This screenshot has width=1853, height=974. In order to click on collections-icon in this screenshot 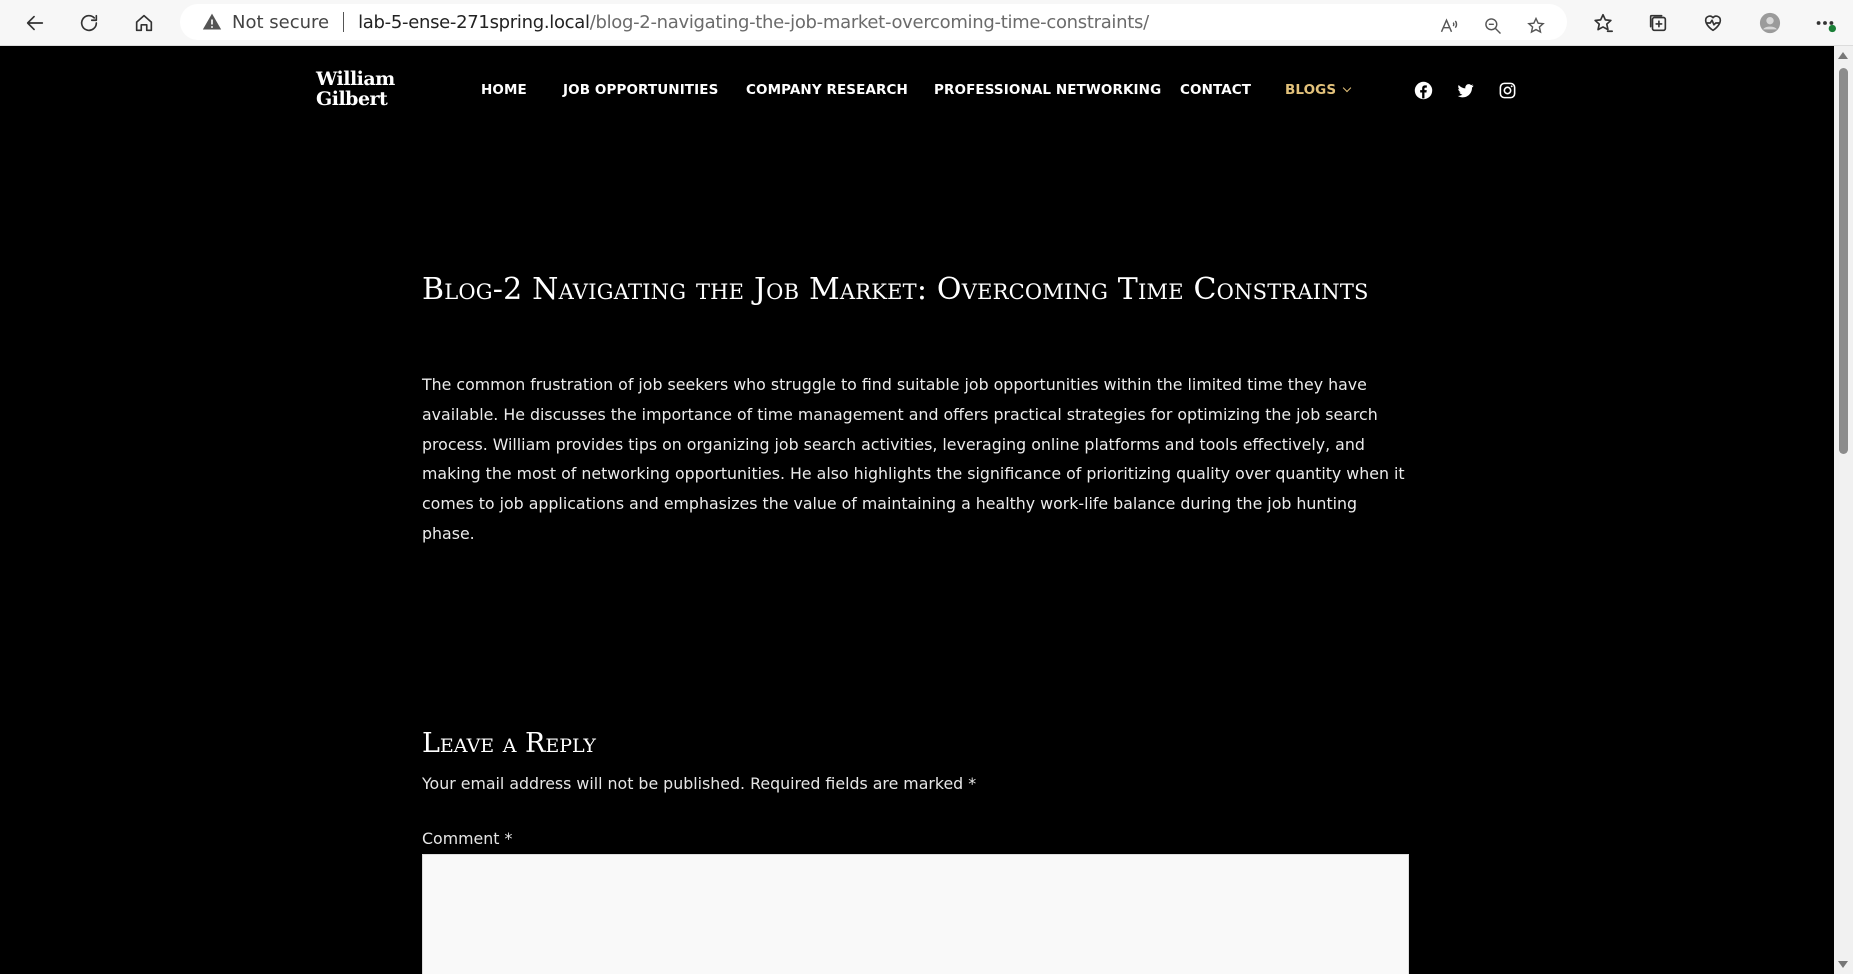, I will do `click(1658, 23)`.